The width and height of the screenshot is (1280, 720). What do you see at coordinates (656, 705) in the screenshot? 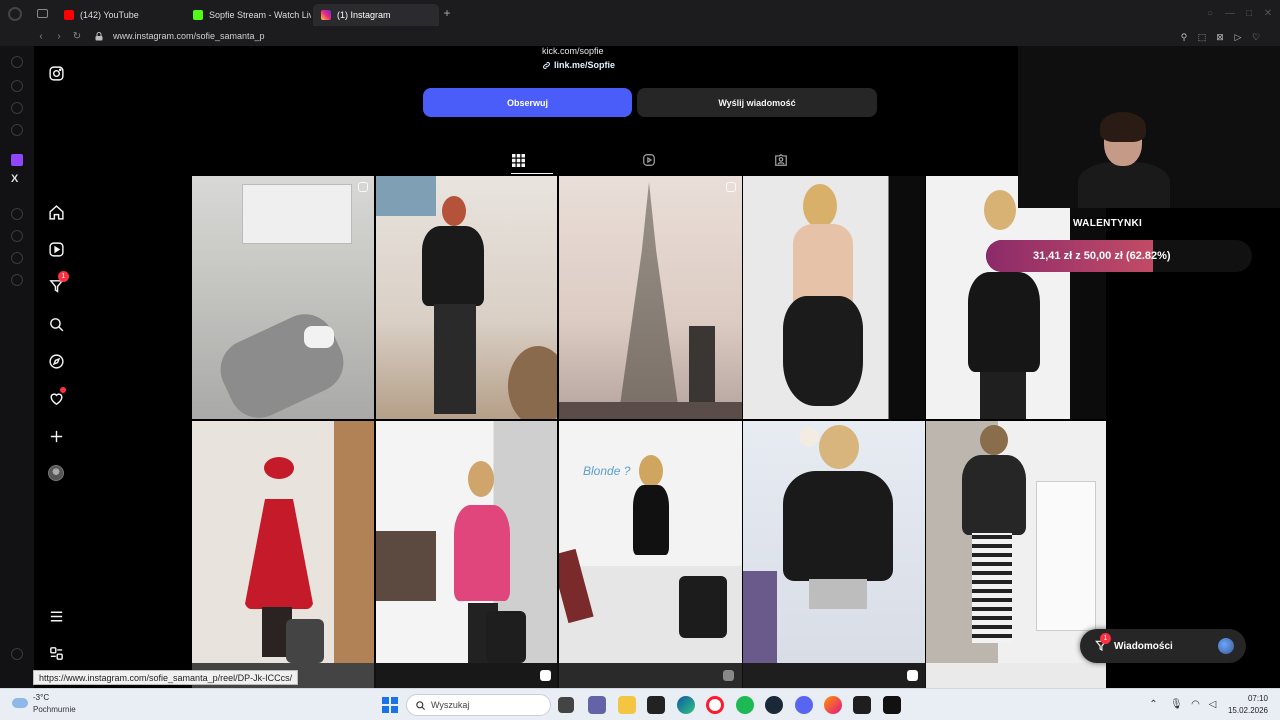
I see `epic-games-icon` at bounding box center [656, 705].